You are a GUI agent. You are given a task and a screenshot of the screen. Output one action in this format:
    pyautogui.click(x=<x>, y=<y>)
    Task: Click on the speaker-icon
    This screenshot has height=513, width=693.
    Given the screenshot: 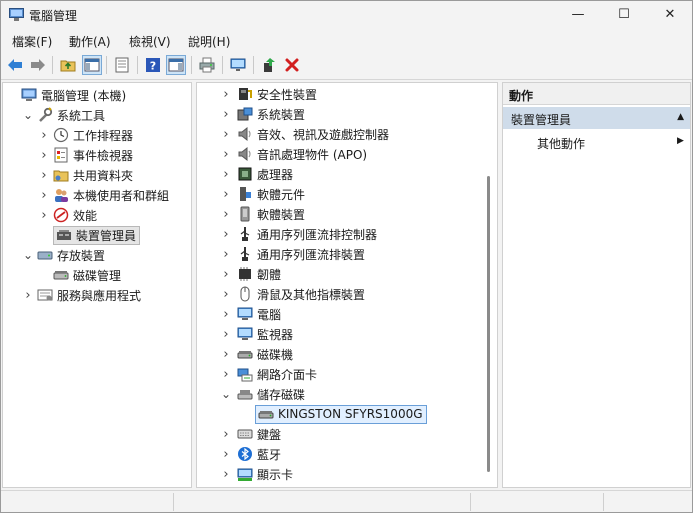 What is the action you would take?
    pyautogui.click(x=245, y=134)
    